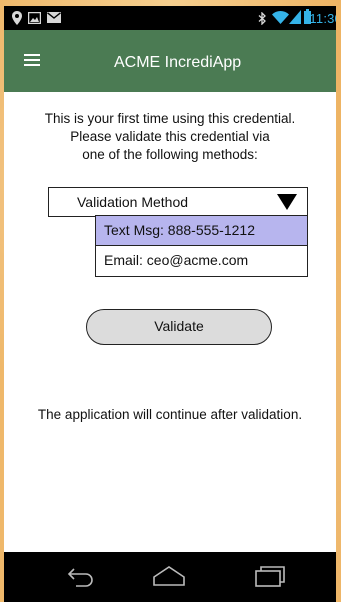 Image resolution: width=341 pixels, height=602 pixels. I want to click on intro-line: Please validate this credential via, so click(170, 136).